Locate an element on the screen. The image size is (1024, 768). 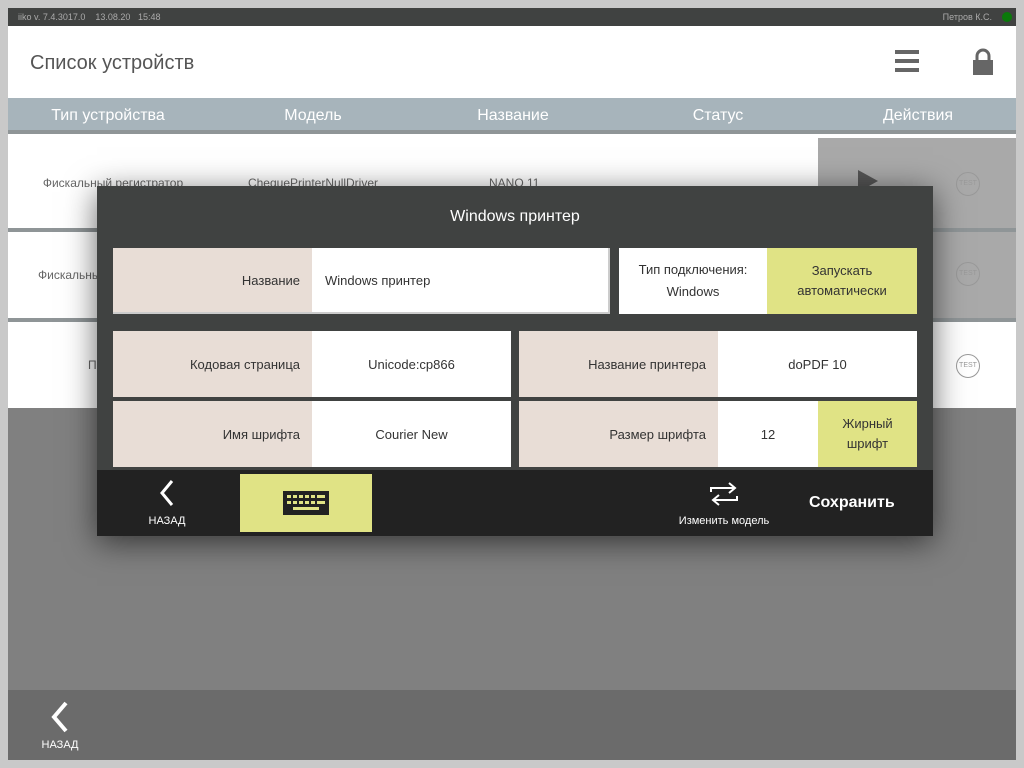
change-model-button: Изменить модель is located at coordinates (724, 503).